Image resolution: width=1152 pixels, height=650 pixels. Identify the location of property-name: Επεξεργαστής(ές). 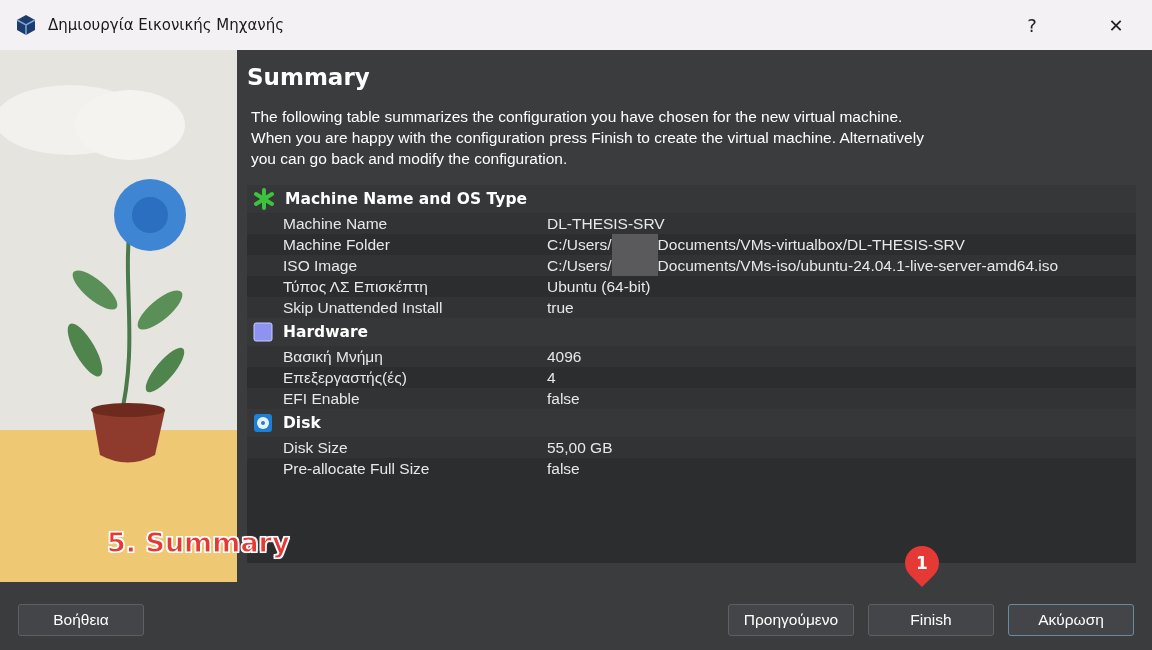
(345, 377).